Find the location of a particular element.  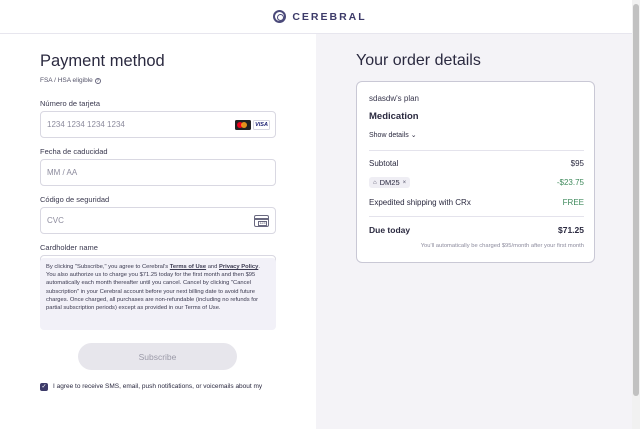

scrollbar-thumb is located at coordinates (636, 200).